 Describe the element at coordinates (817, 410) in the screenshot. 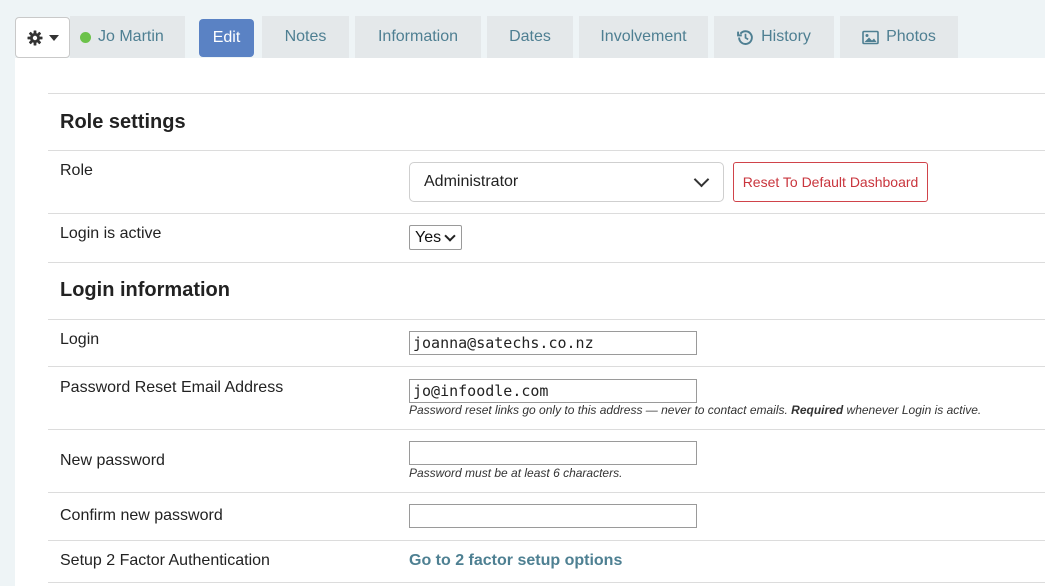

I see `reset-email-help-required: Required` at that location.